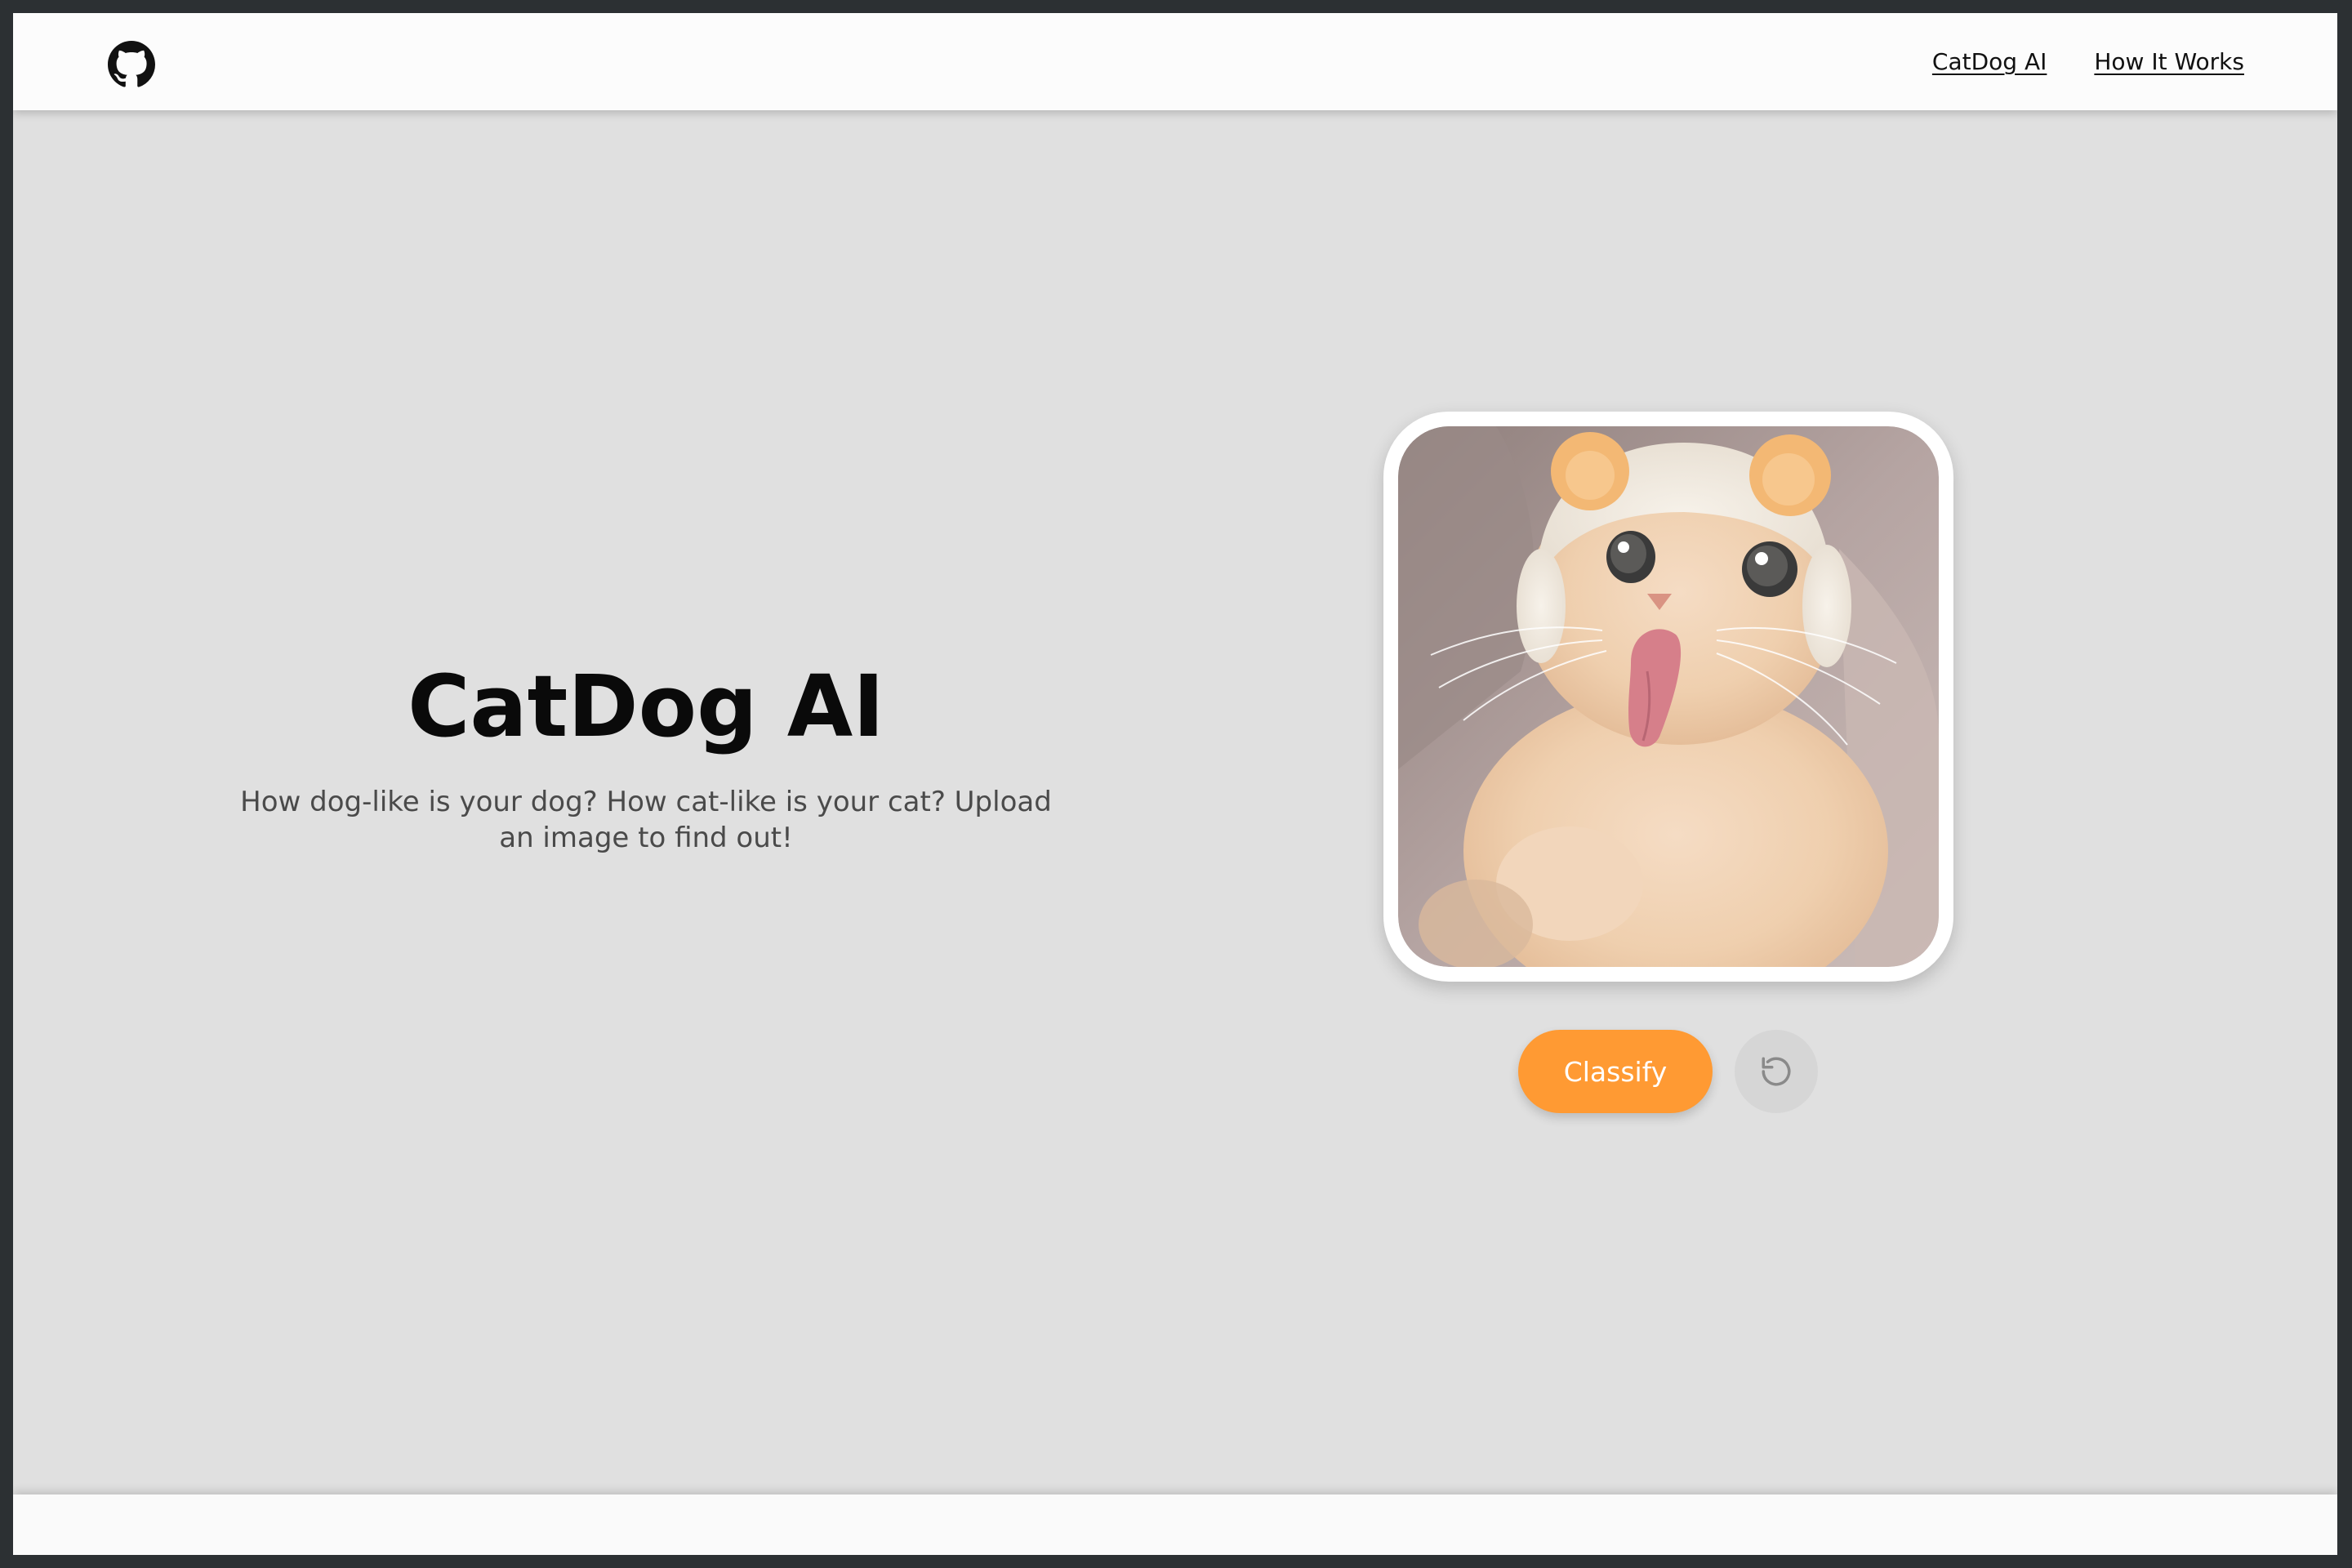  I want to click on rotate-ccw-icon, so click(1776, 1071).